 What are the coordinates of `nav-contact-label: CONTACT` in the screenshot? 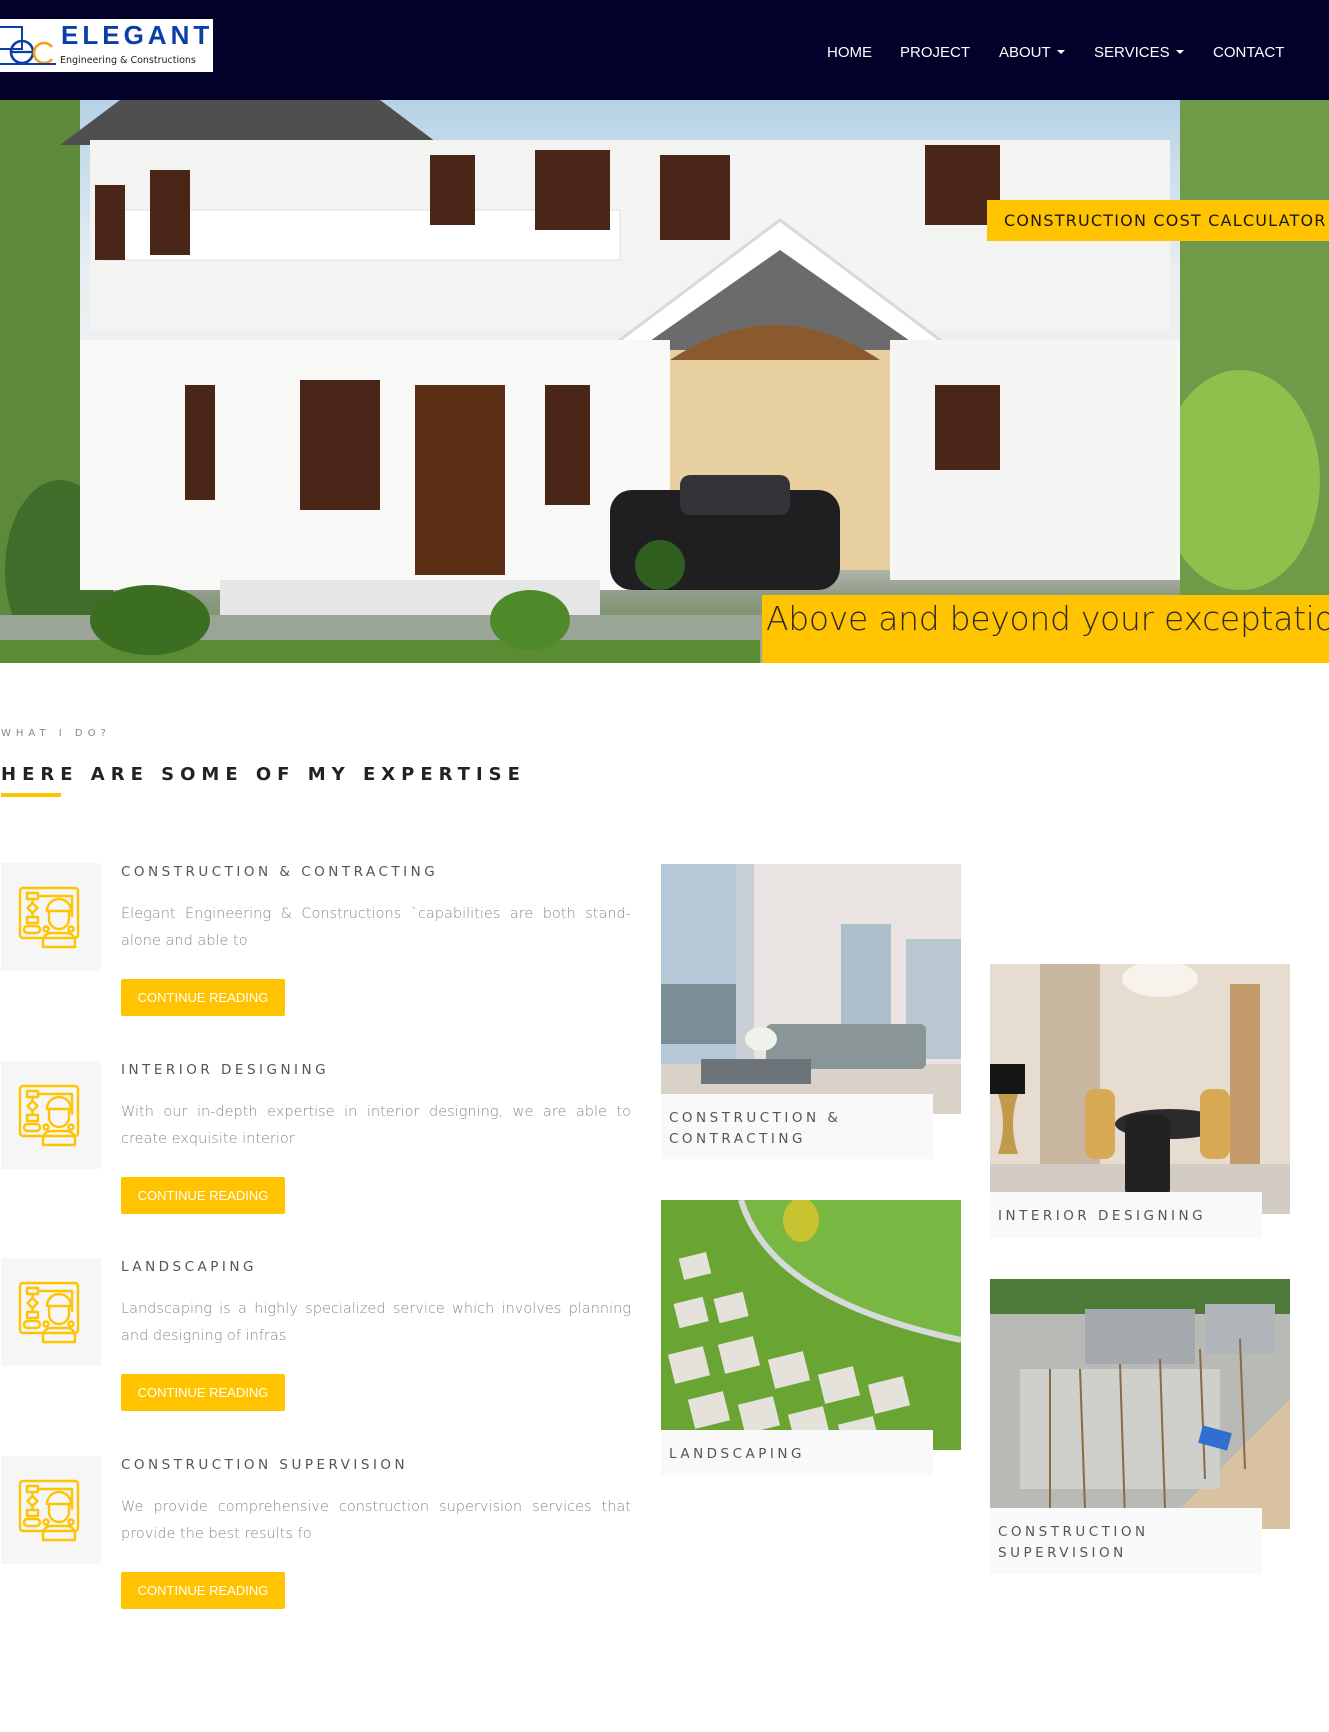 It's located at (1249, 52).